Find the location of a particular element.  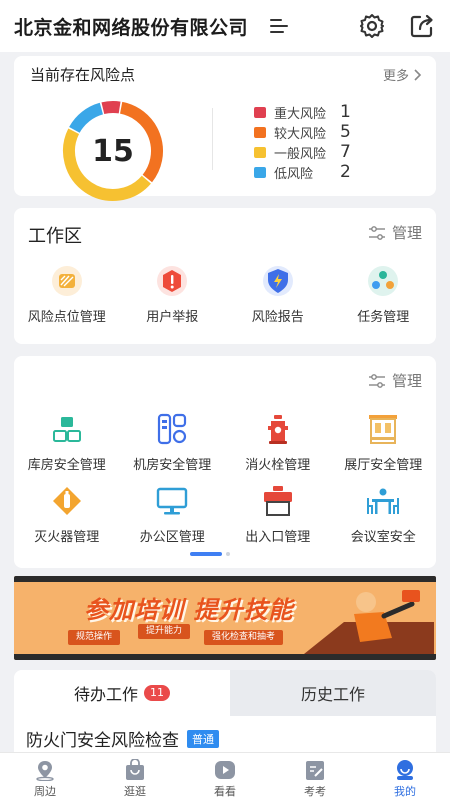

nav-label: 逛逛 is located at coordinates (135, 791).